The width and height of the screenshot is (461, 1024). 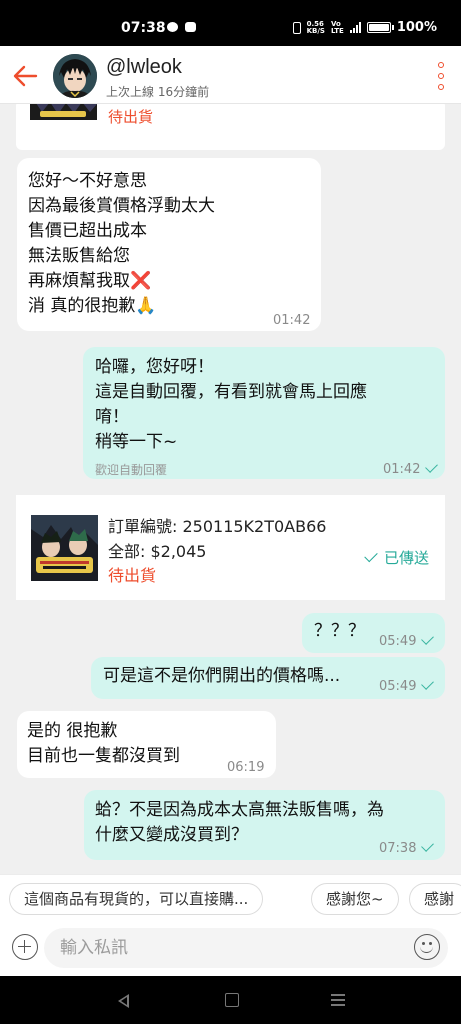 I want to click on message-incoming: 是的 很抱歉 目前也一隻都沒買到 06:19, so click(x=146, y=744).